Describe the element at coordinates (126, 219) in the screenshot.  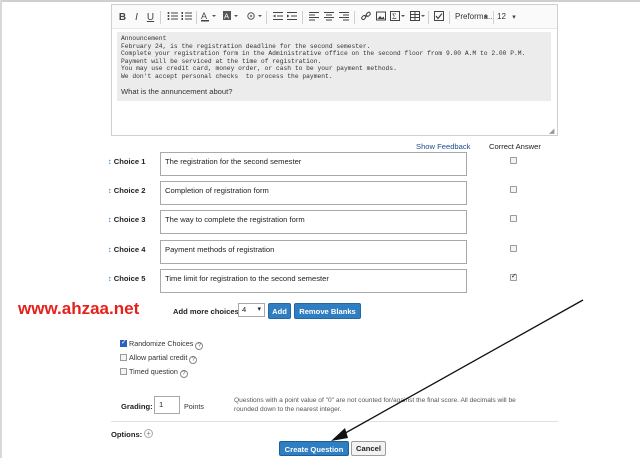
I see `choice-label: ↕ Choice 3` at that location.